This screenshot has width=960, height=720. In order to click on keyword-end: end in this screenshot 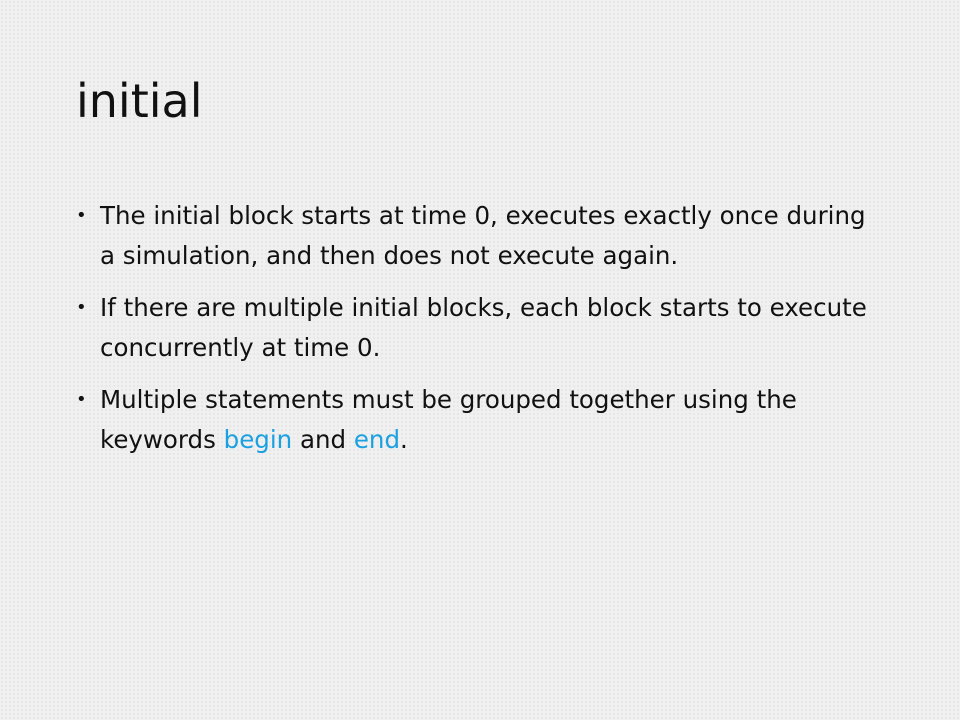, I will do `click(377, 439)`.